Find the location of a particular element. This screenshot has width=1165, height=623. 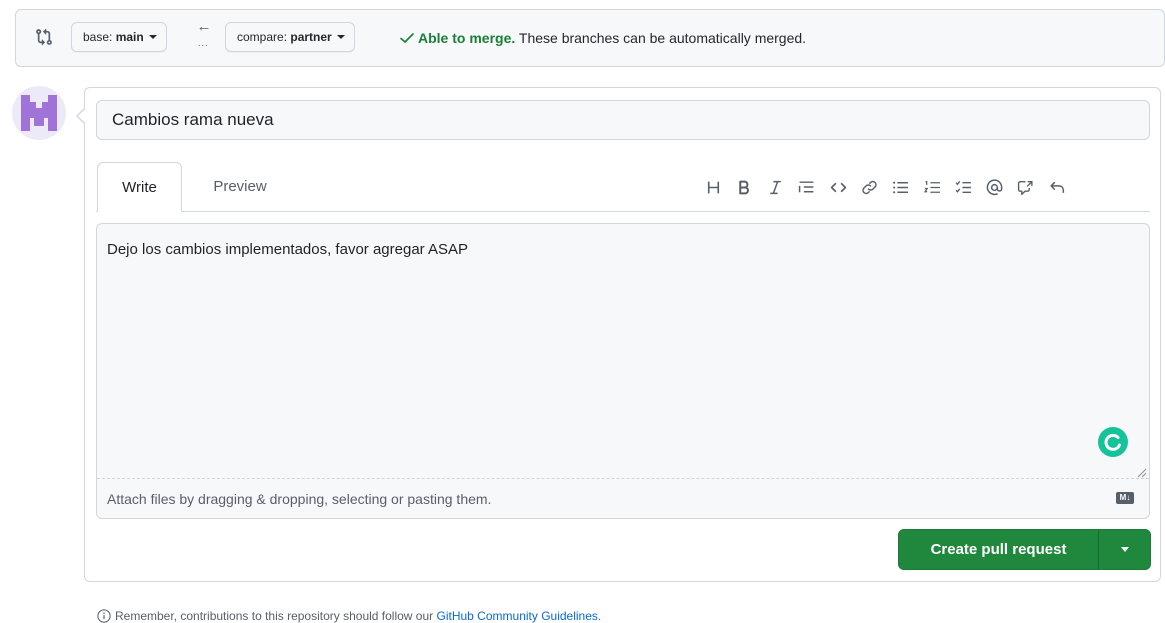

avatar is located at coordinates (39, 113).